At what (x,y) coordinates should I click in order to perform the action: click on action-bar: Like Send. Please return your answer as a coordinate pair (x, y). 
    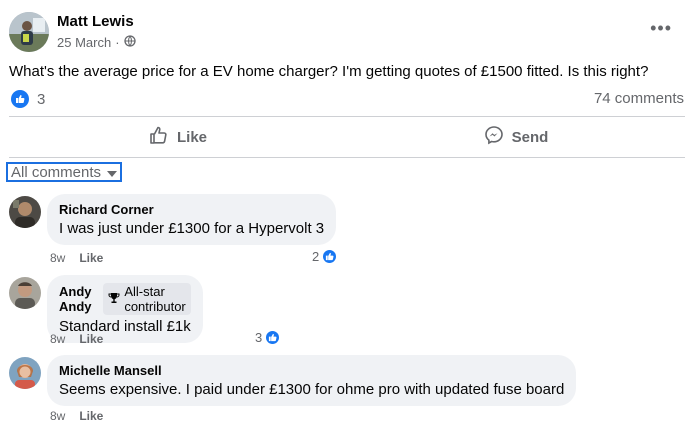
    Looking at the image, I should click on (347, 137).